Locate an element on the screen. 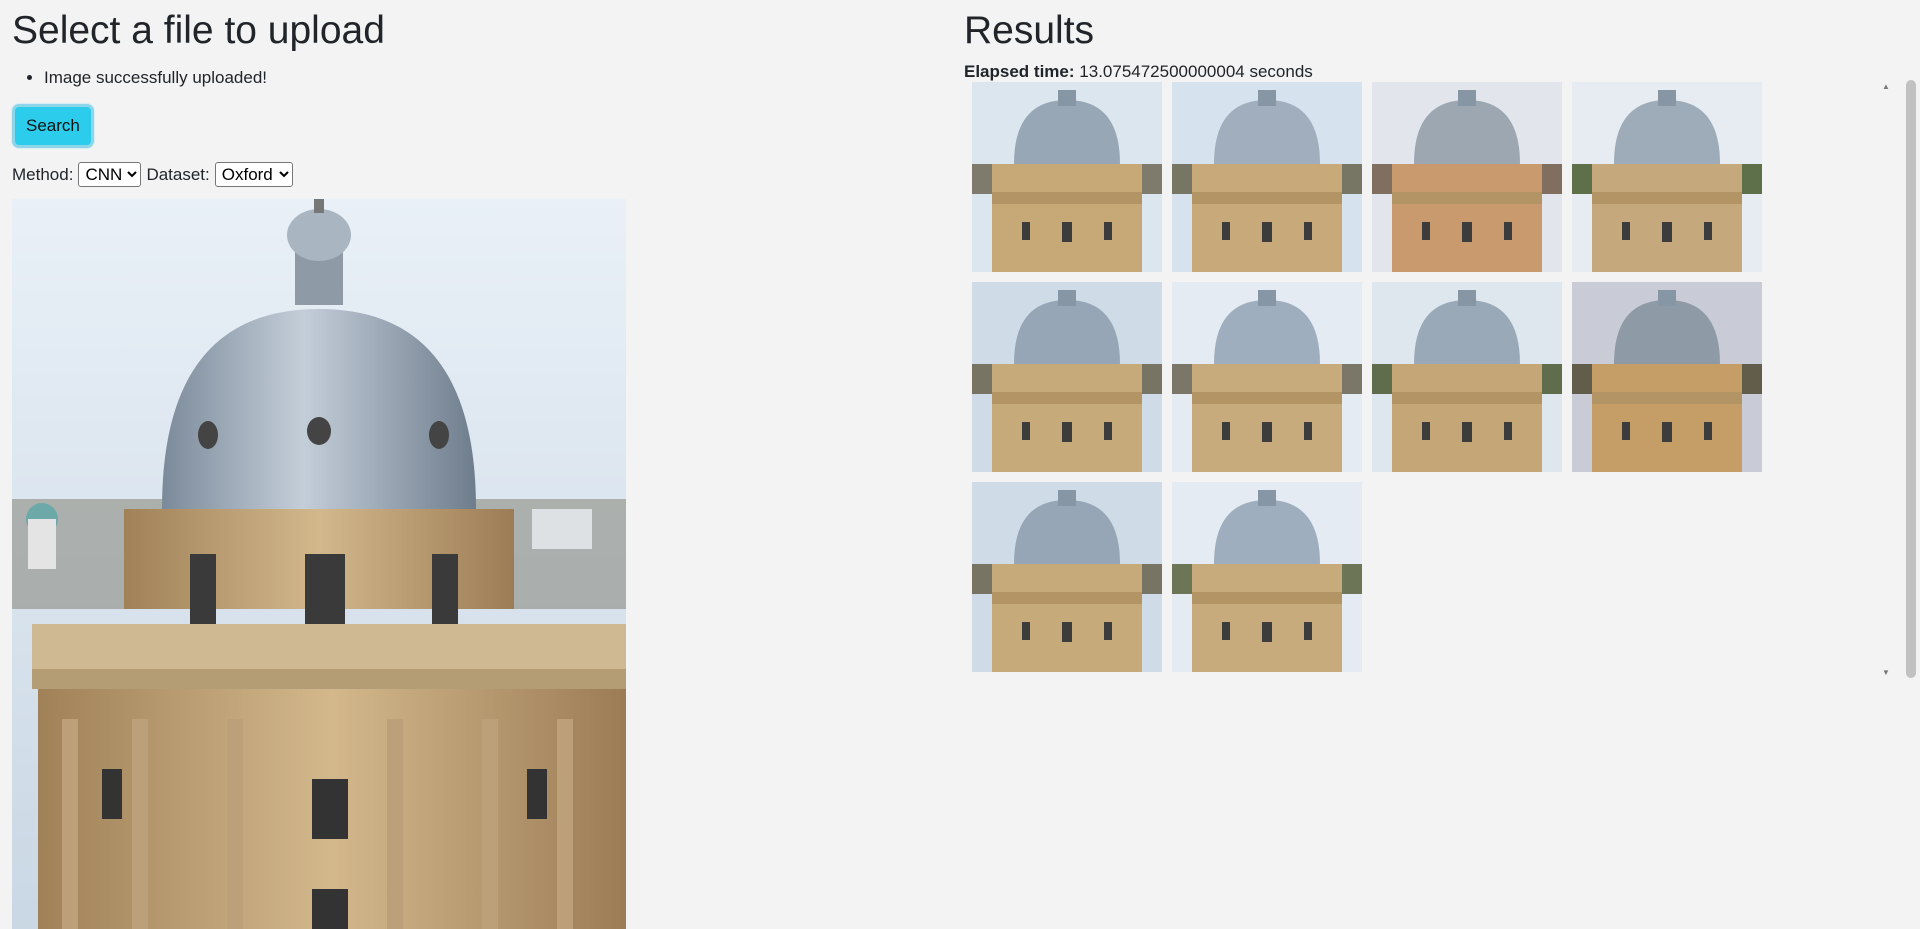 The height and width of the screenshot is (929, 1920). page-scrollbar is located at coordinates (1911, 464).